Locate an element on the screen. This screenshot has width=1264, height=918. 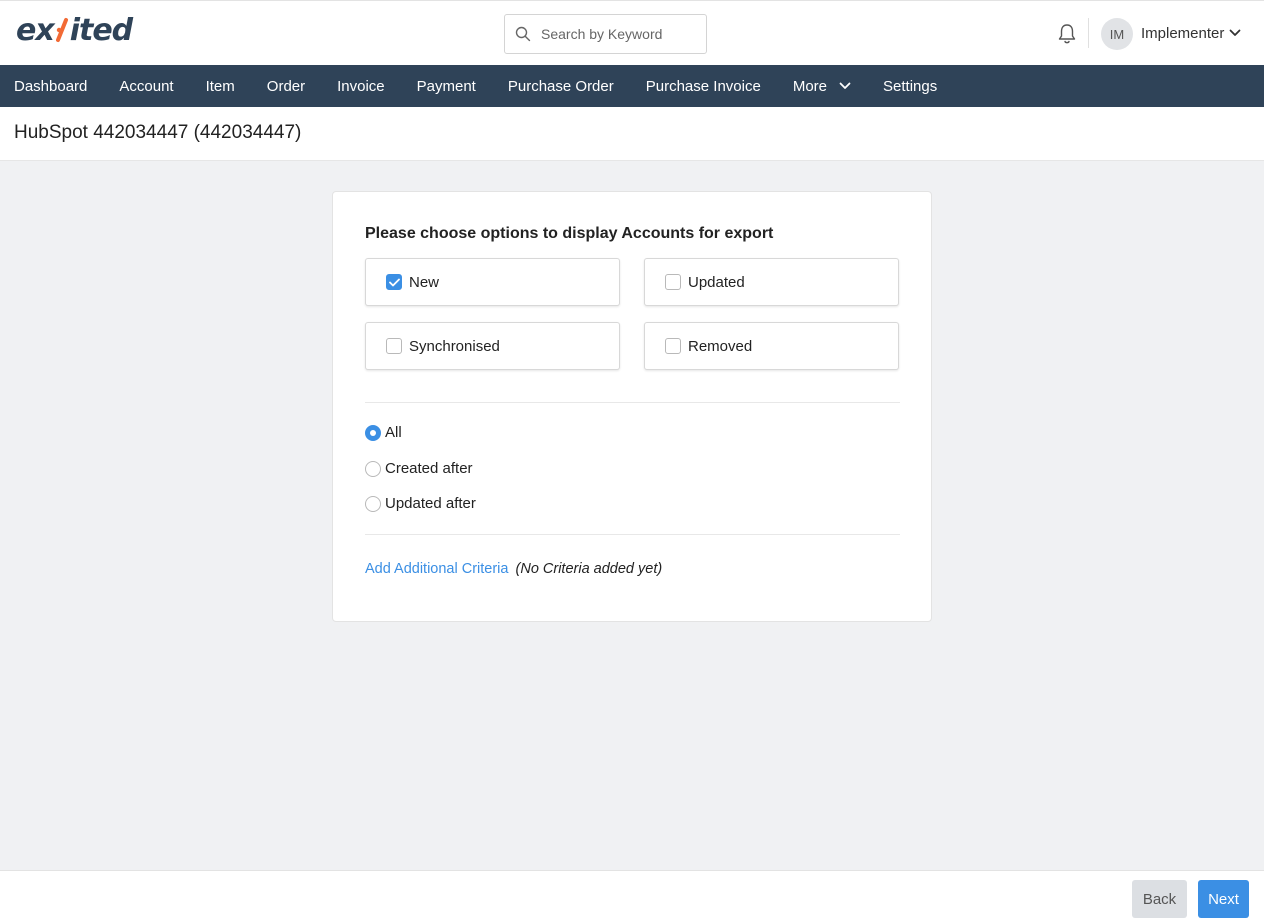
exsited-logo: ex ited is located at coordinates (74, 30).